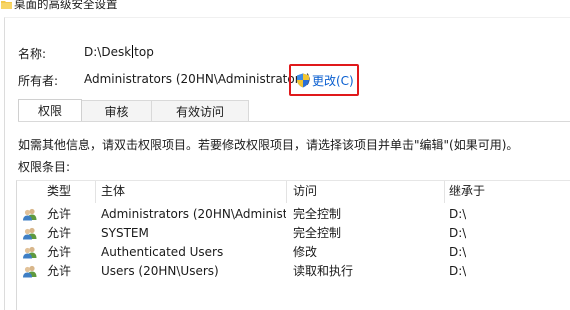  I want to click on table-row: 允许 Users (20HN\Users) 读取和执行 D:\, so click(293, 271).